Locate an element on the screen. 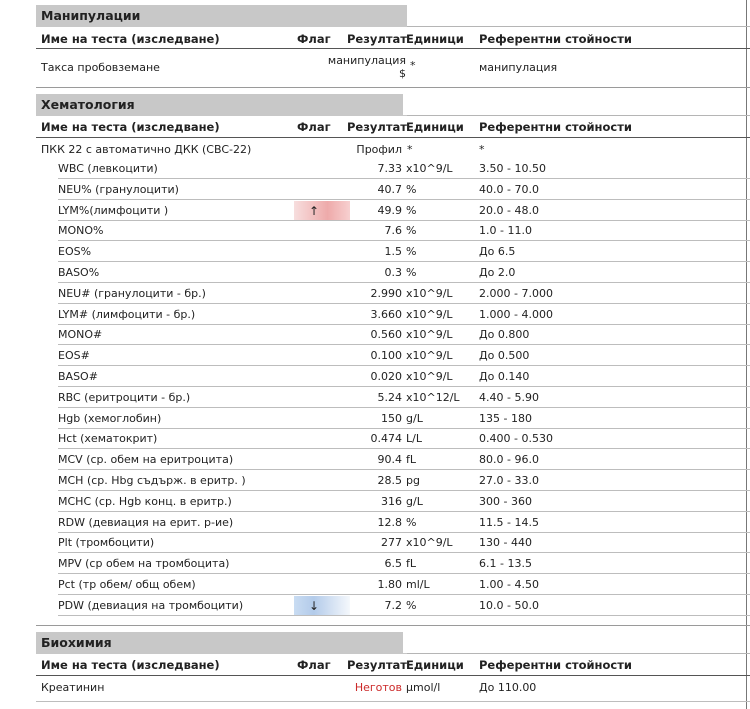  row-reference: До 0.140 is located at coordinates (504, 376).